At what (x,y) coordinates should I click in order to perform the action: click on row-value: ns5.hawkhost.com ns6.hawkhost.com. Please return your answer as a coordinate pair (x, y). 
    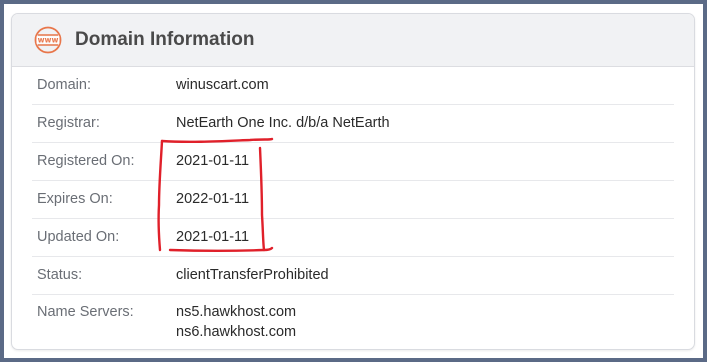
    Looking at the image, I should click on (236, 322).